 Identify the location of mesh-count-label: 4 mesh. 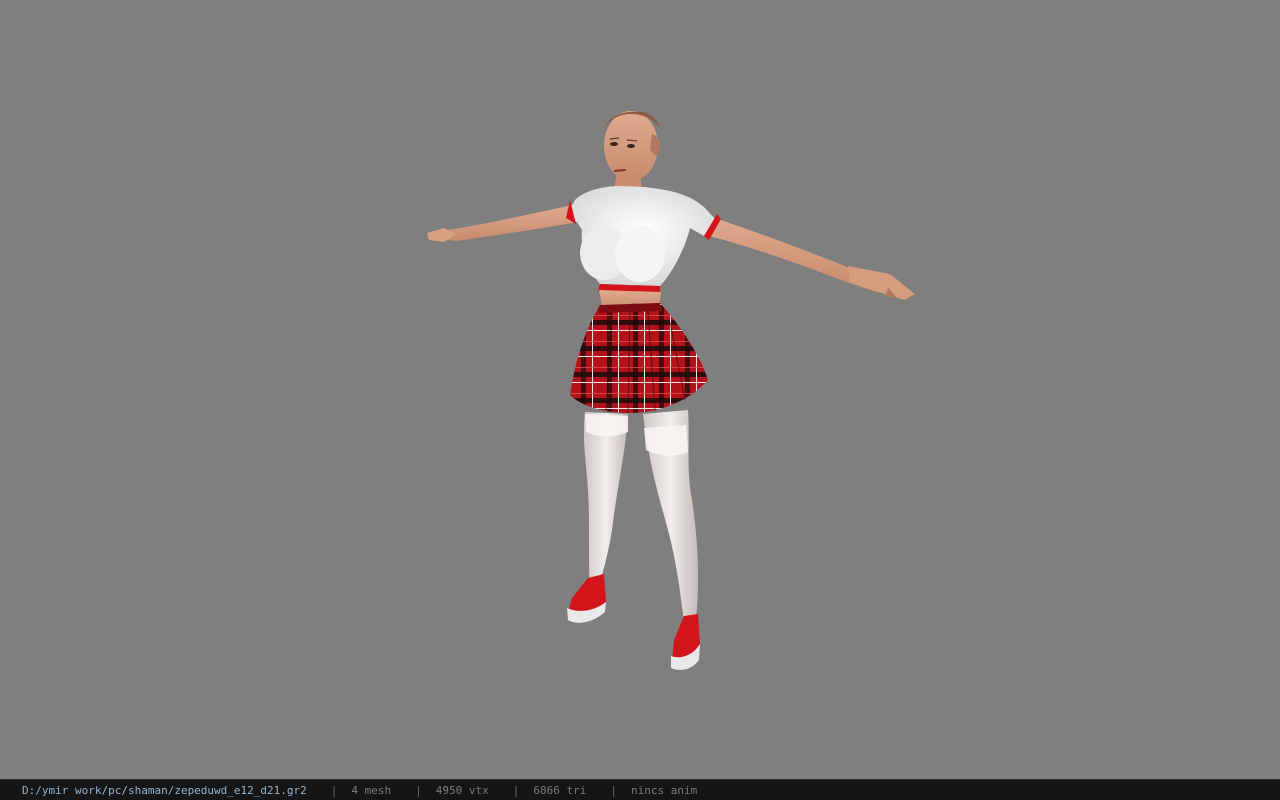
(371, 790).